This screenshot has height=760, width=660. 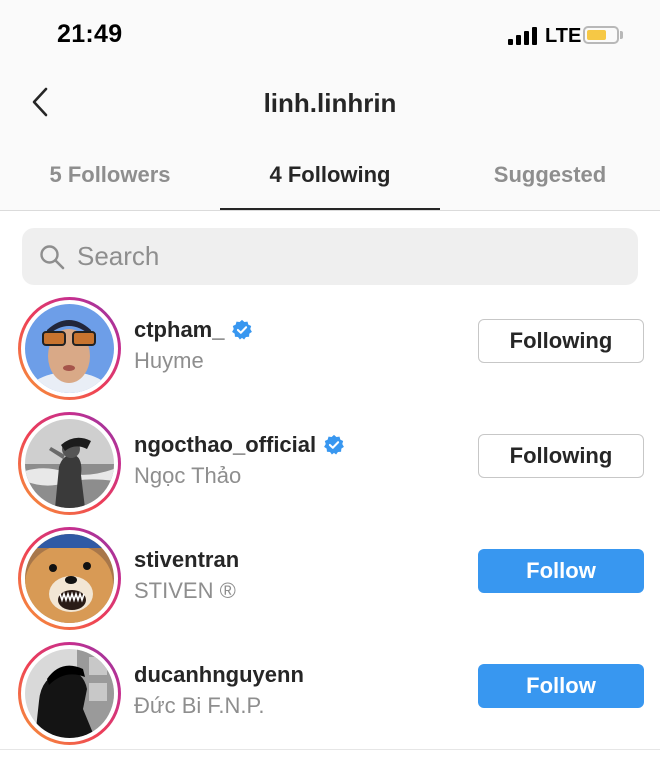 I want to click on list-item: ngocthao_official Ngọc Thảo Following, so click(x=330, y=465).